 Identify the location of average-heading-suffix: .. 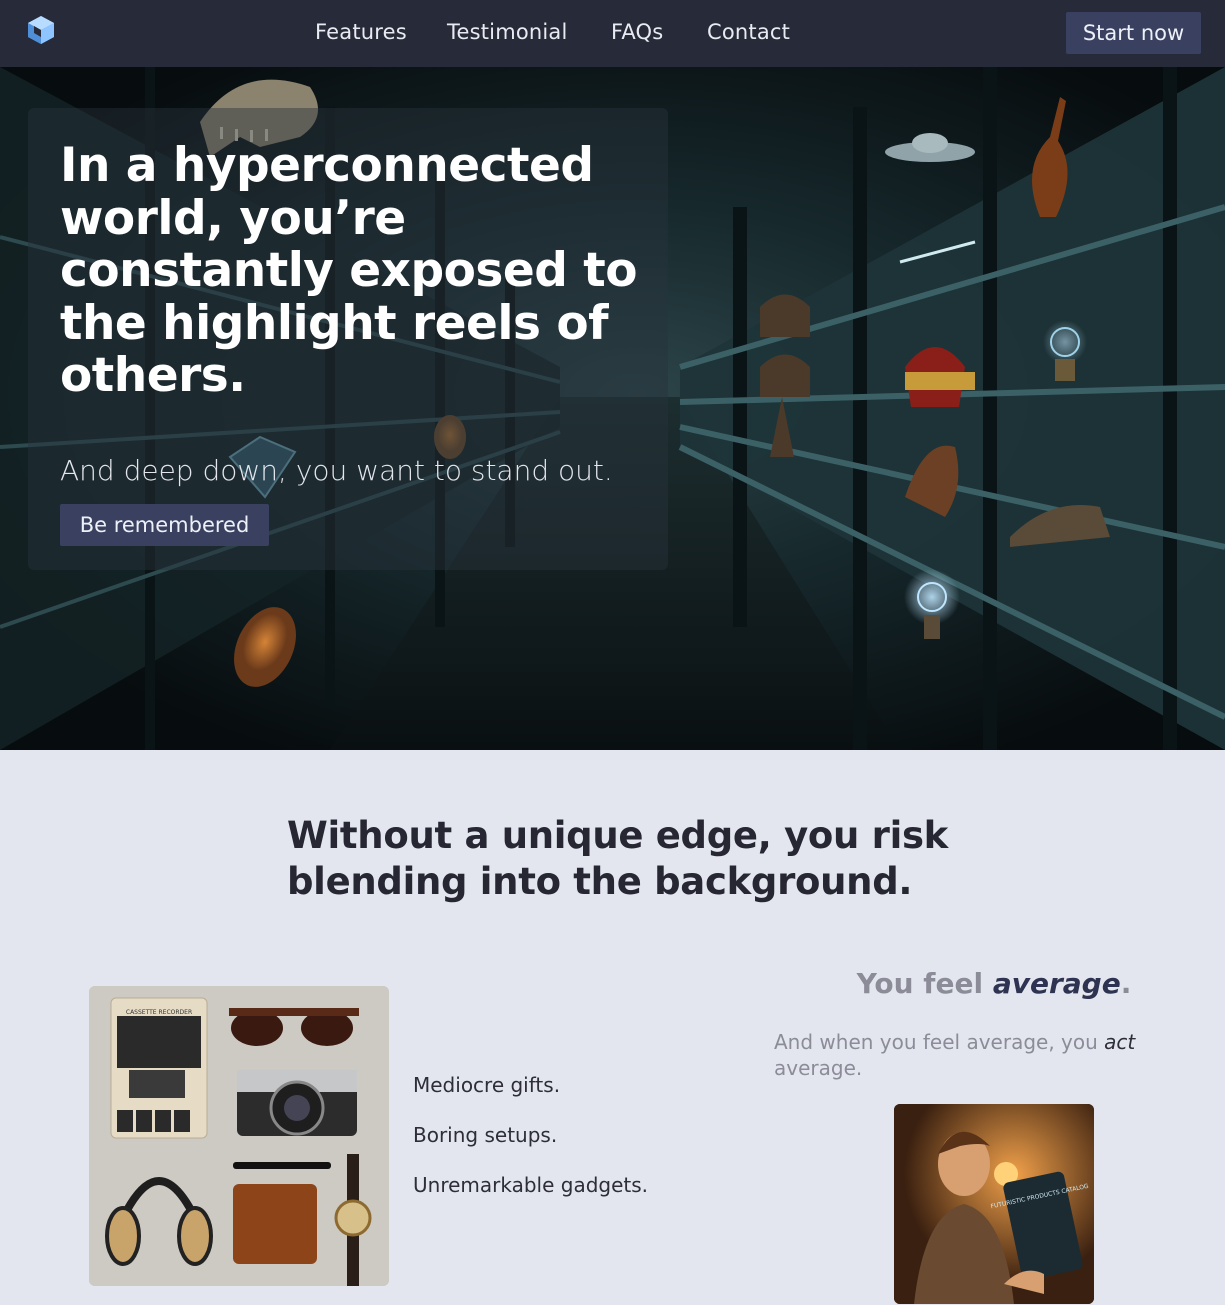
(1126, 983).